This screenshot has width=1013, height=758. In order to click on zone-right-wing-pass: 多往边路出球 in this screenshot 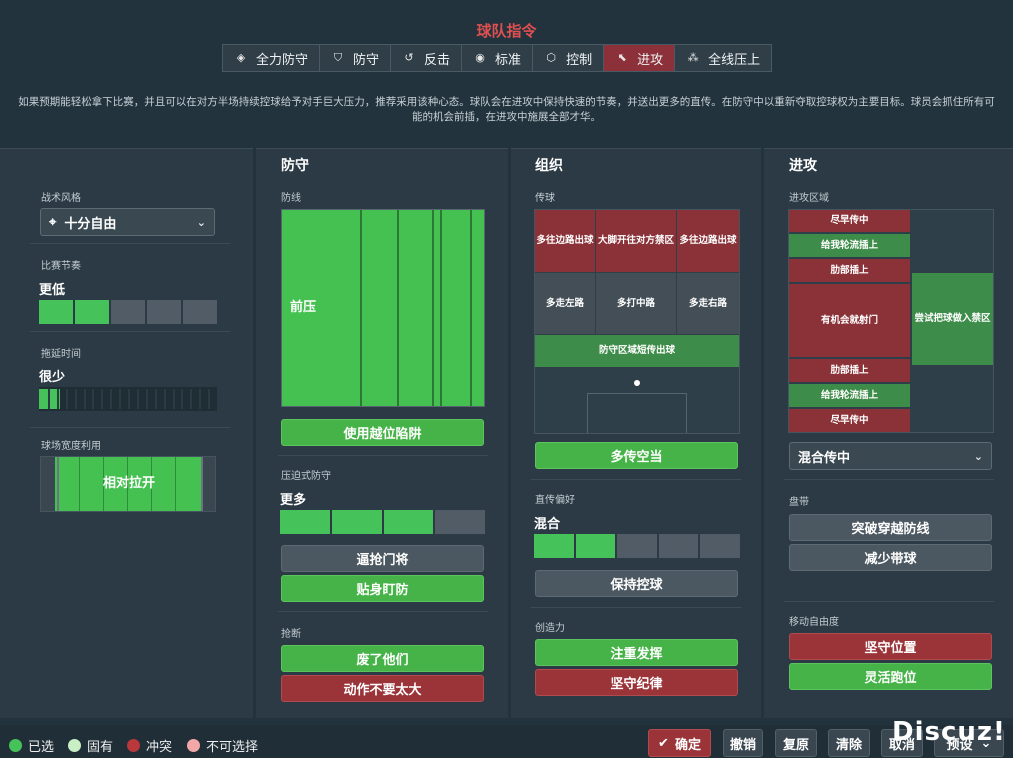, I will do `click(708, 241)`.